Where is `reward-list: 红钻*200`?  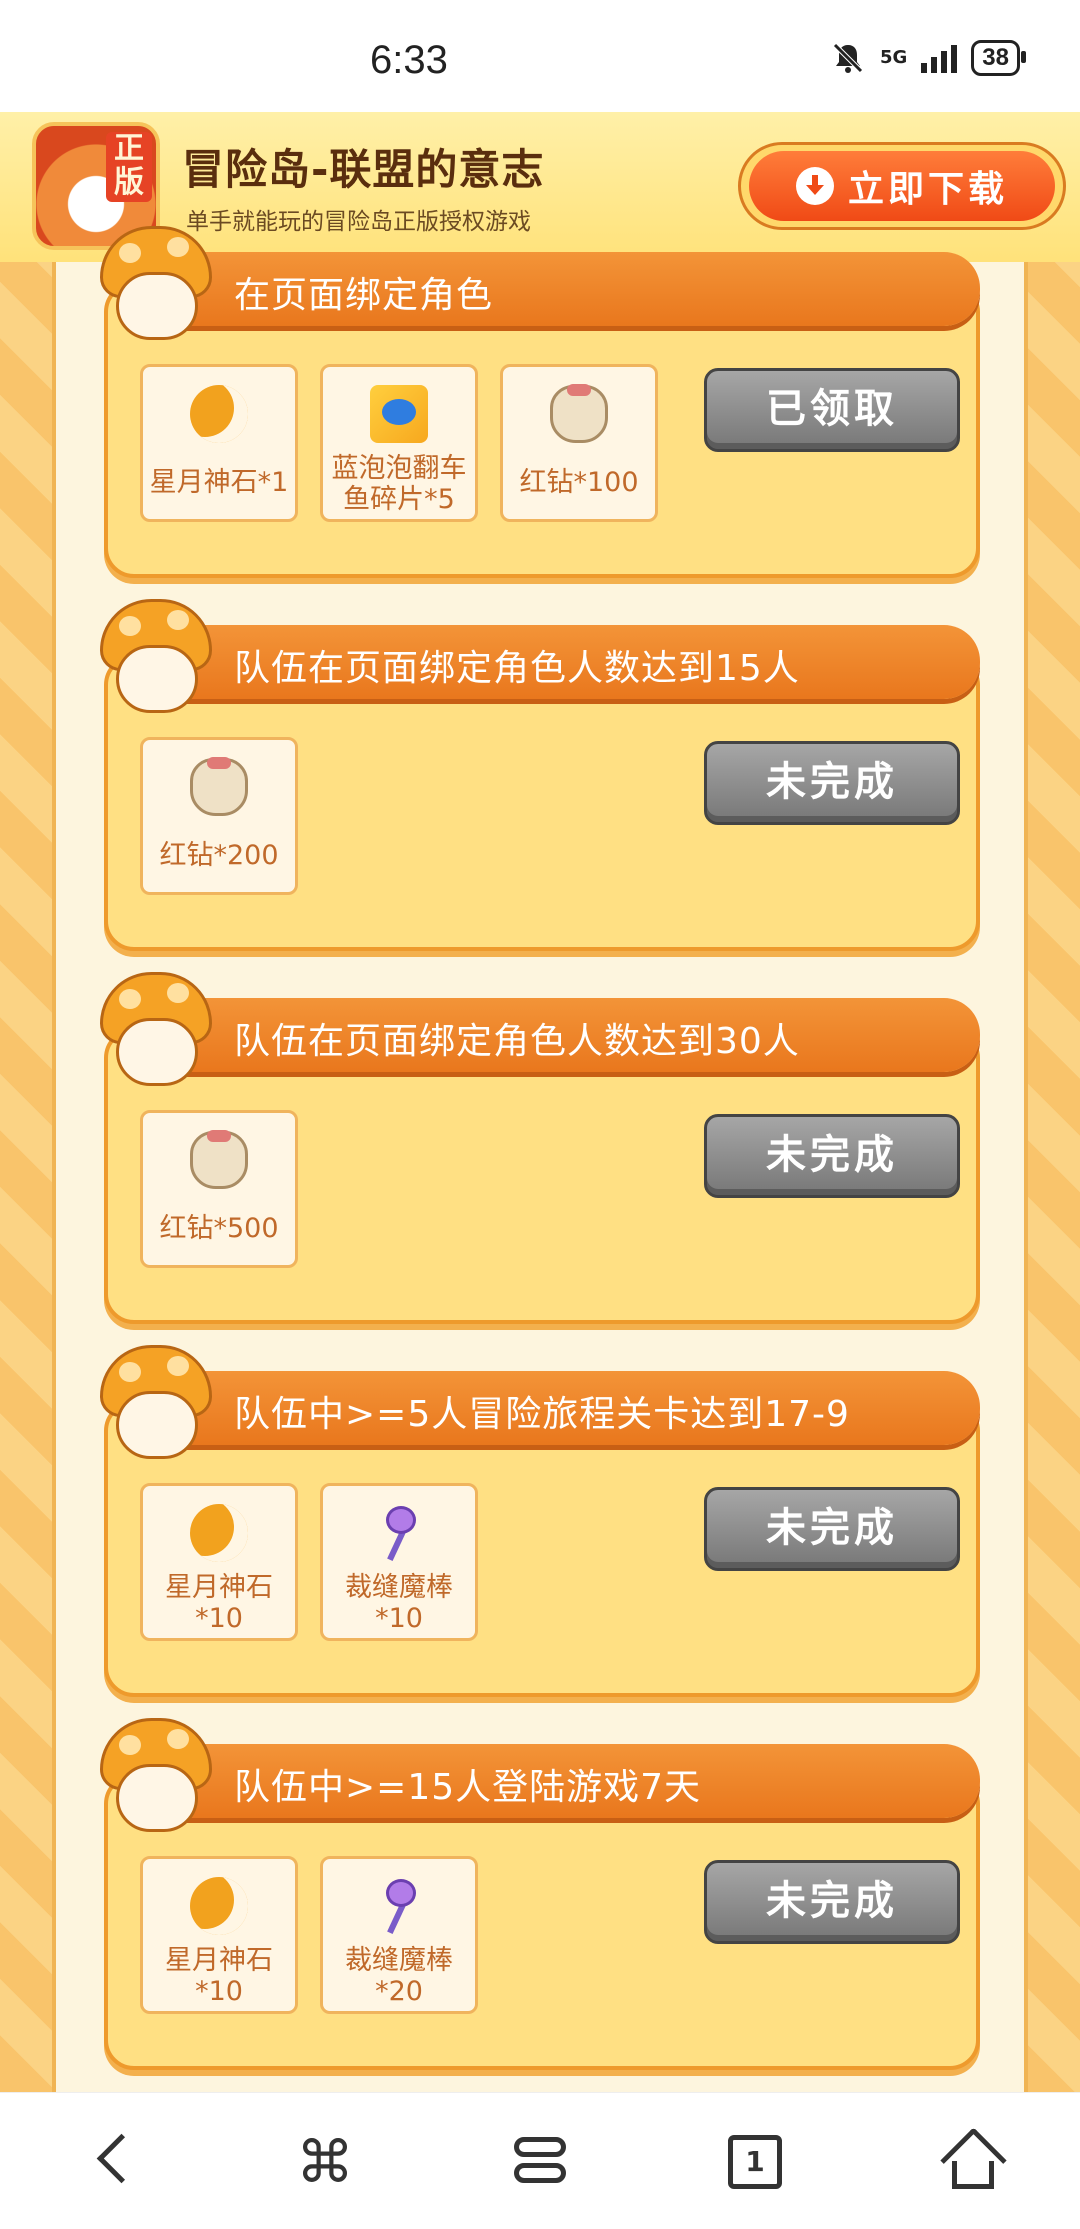
reward-list: 红钻*200 is located at coordinates (219, 816).